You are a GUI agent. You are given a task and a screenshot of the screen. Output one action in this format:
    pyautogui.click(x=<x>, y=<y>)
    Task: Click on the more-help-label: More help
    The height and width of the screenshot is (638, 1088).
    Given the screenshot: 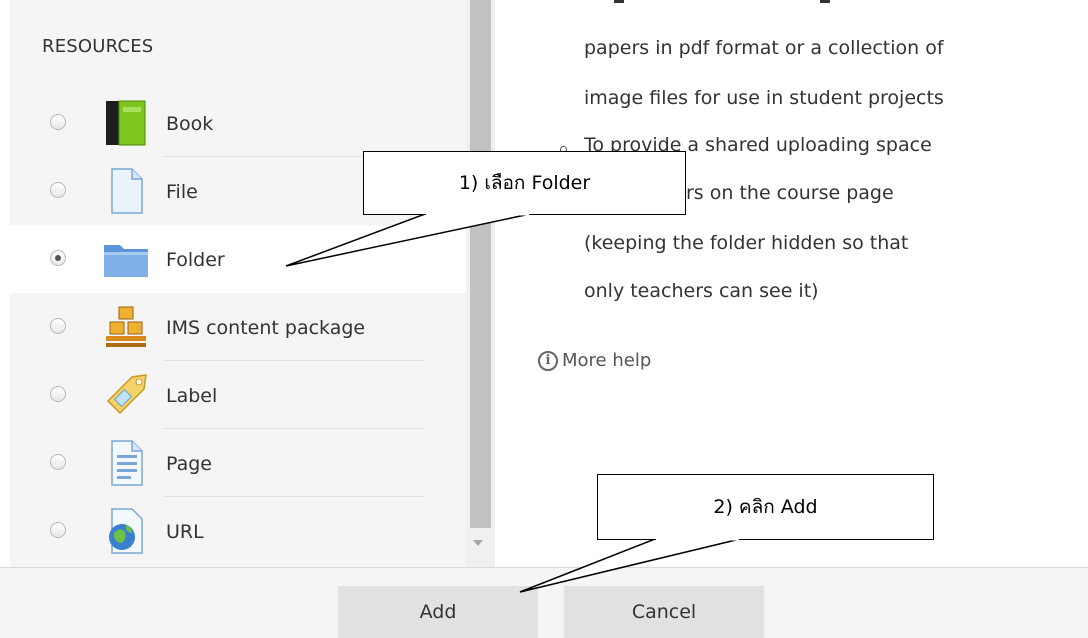 What is the action you would take?
    pyautogui.click(x=607, y=360)
    